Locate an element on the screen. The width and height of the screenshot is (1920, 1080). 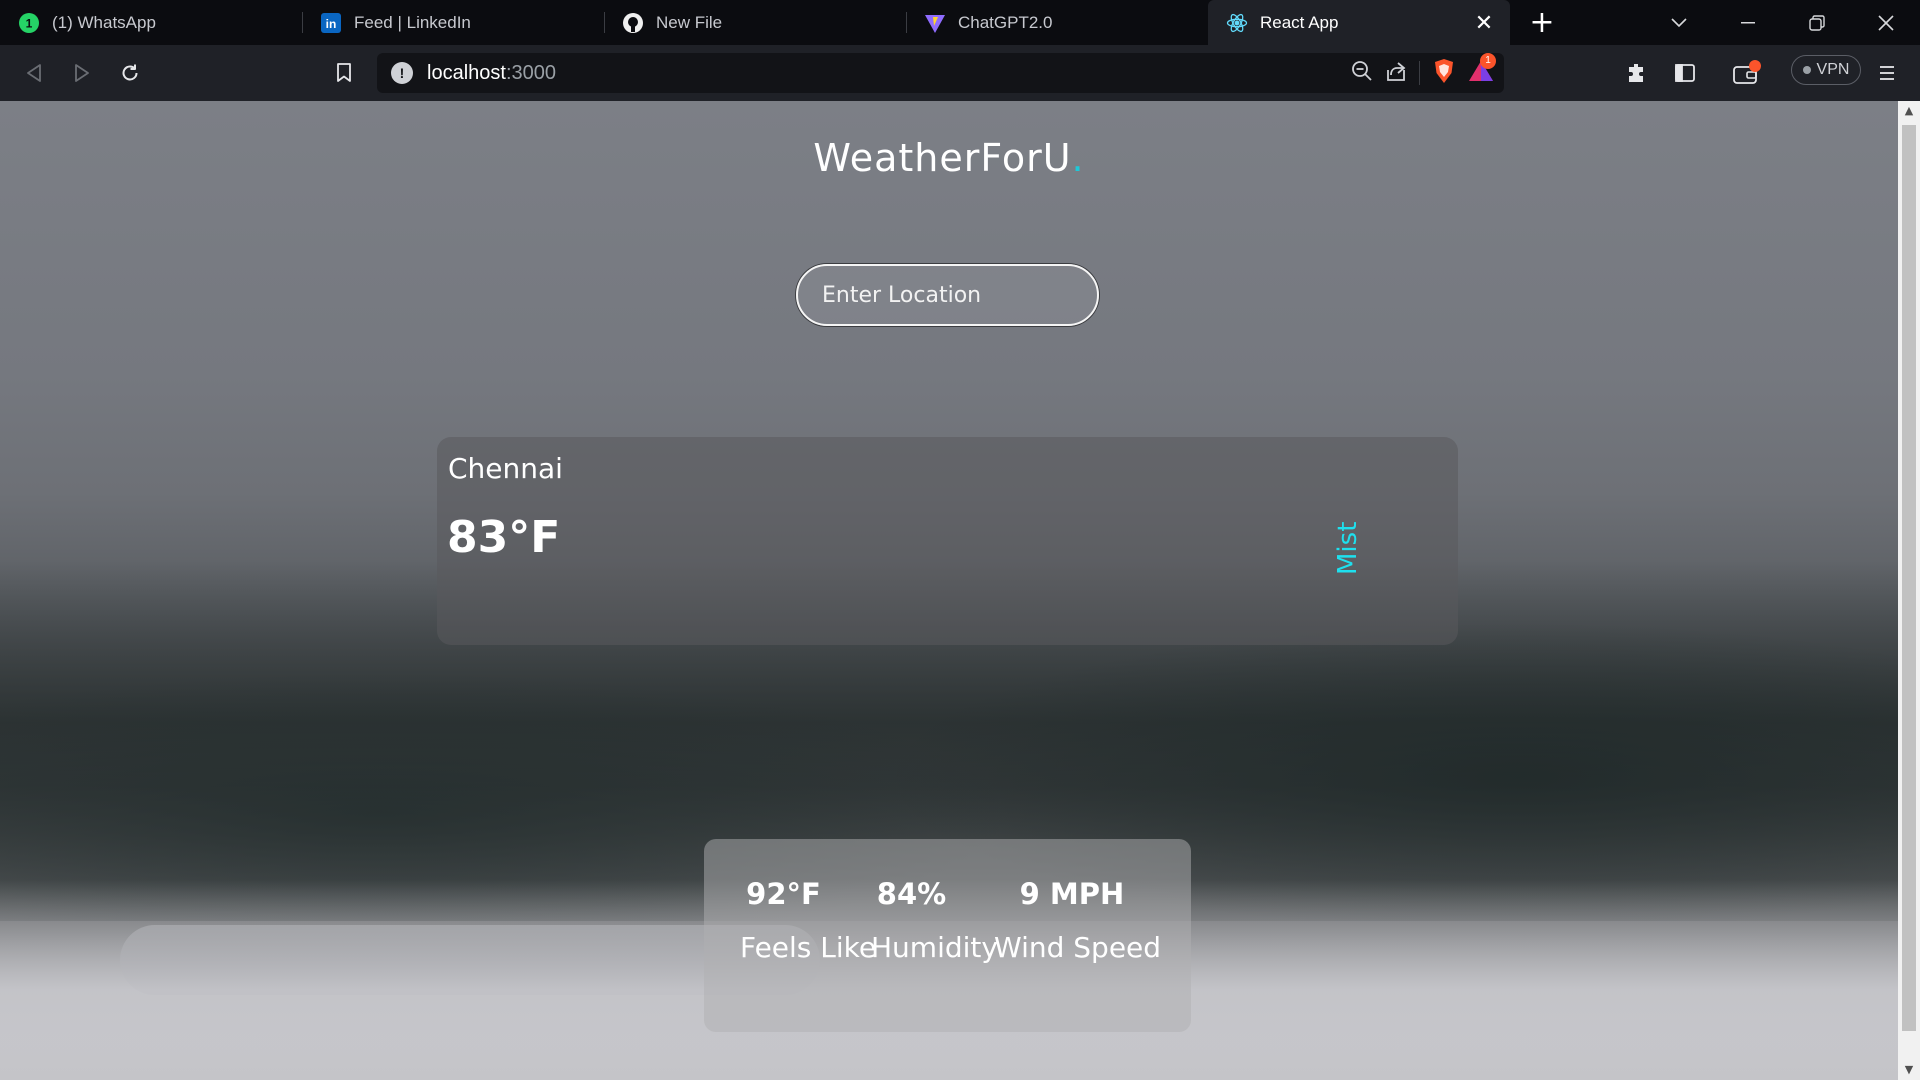
reload-icon is located at coordinates (130, 73).